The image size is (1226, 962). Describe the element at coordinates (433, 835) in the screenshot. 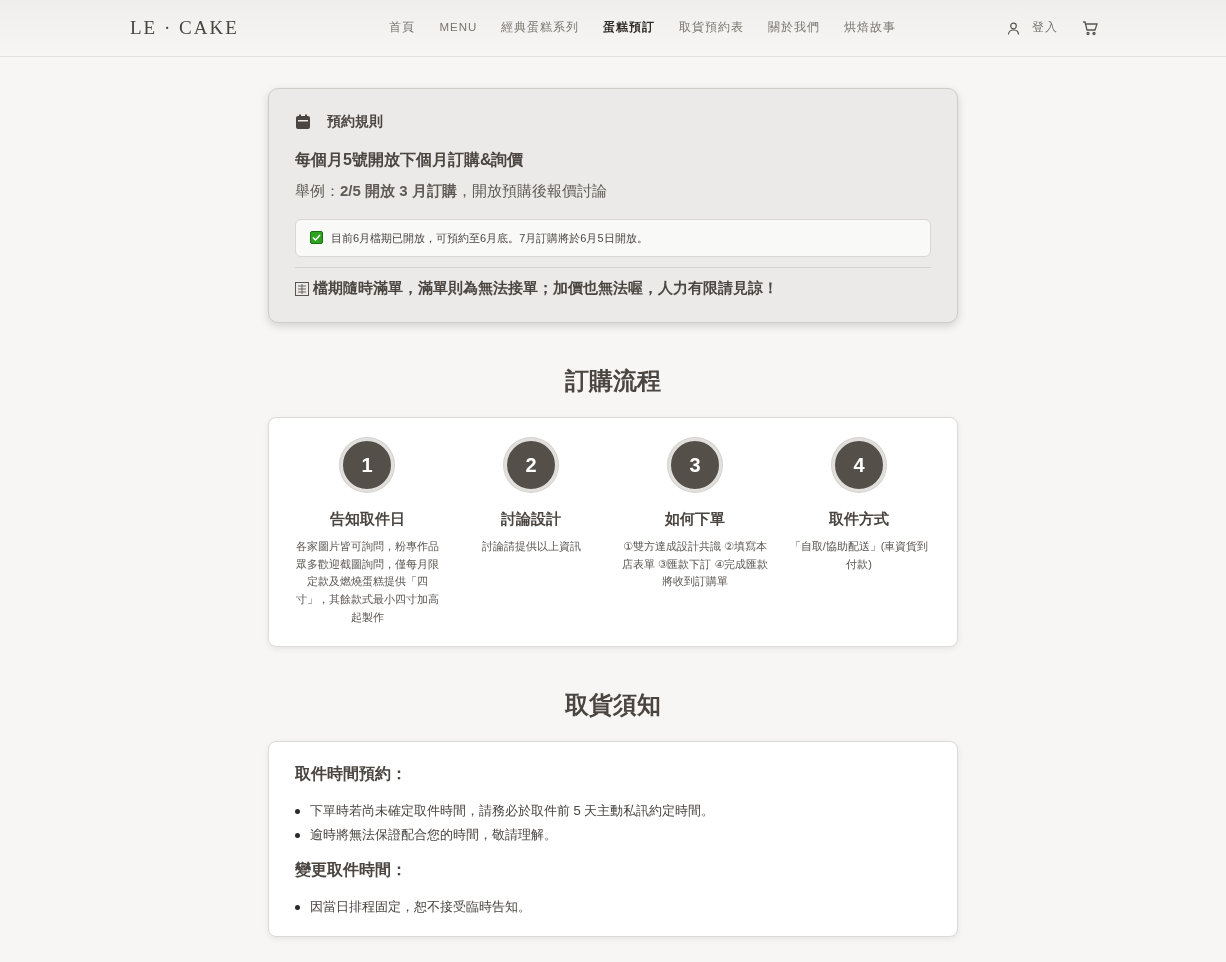

I see `pickup-rule: 逾時將無法保證配合您的時間，敬請理解。` at that location.